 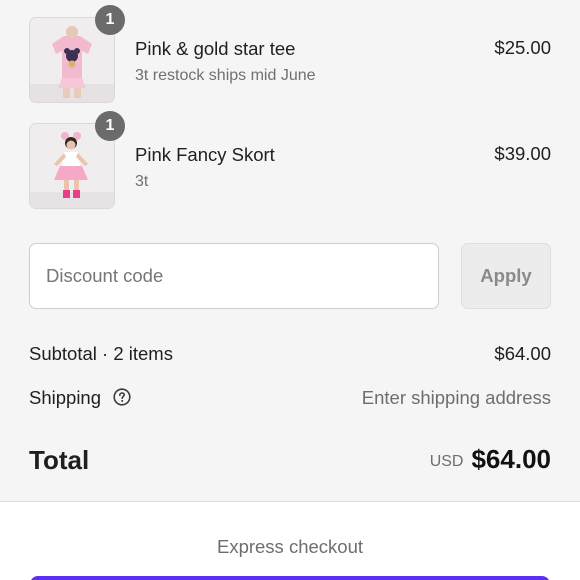 What do you see at coordinates (522, 47) in the screenshot?
I see `item-price: $25.00` at bounding box center [522, 47].